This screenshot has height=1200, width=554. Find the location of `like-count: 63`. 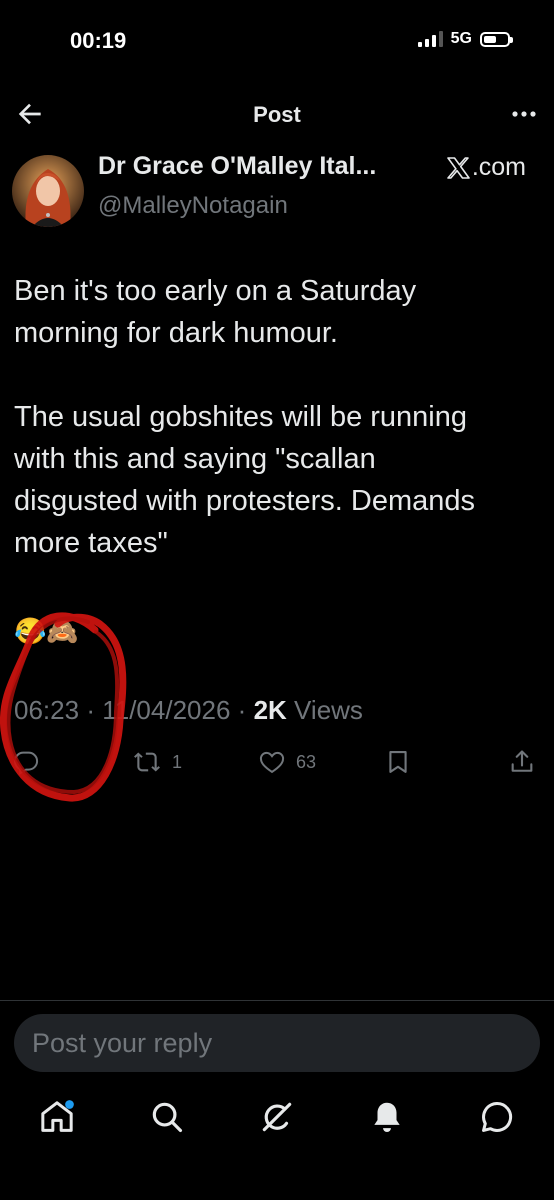

like-count: 63 is located at coordinates (306, 761).